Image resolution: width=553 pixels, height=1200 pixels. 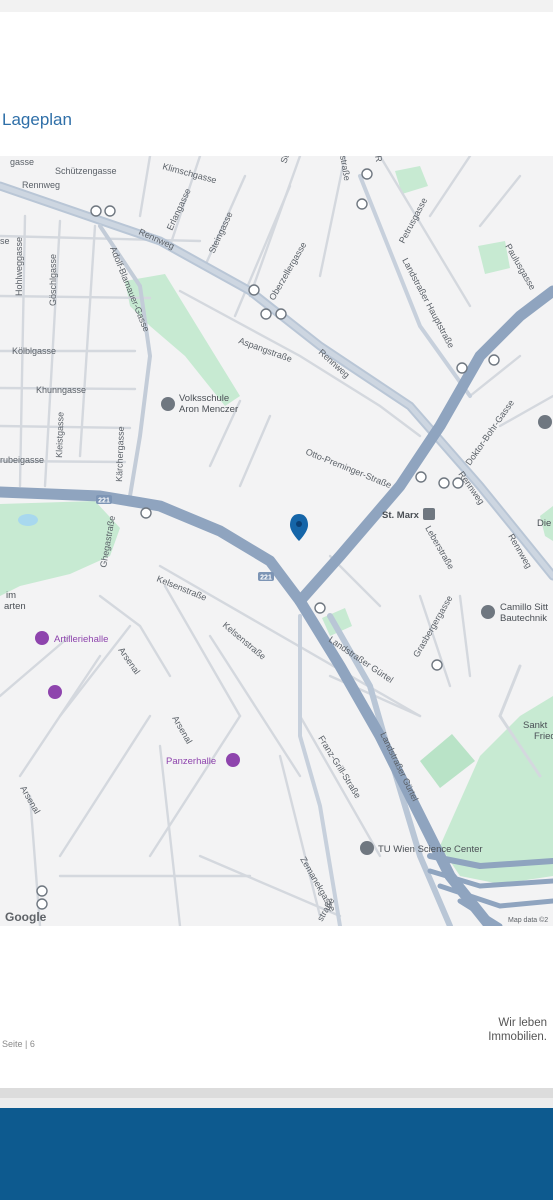 What do you see at coordinates (208, 409) in the screenshot?
I see `svg-text: Aron Menczer` at bounding box center [208, 409].